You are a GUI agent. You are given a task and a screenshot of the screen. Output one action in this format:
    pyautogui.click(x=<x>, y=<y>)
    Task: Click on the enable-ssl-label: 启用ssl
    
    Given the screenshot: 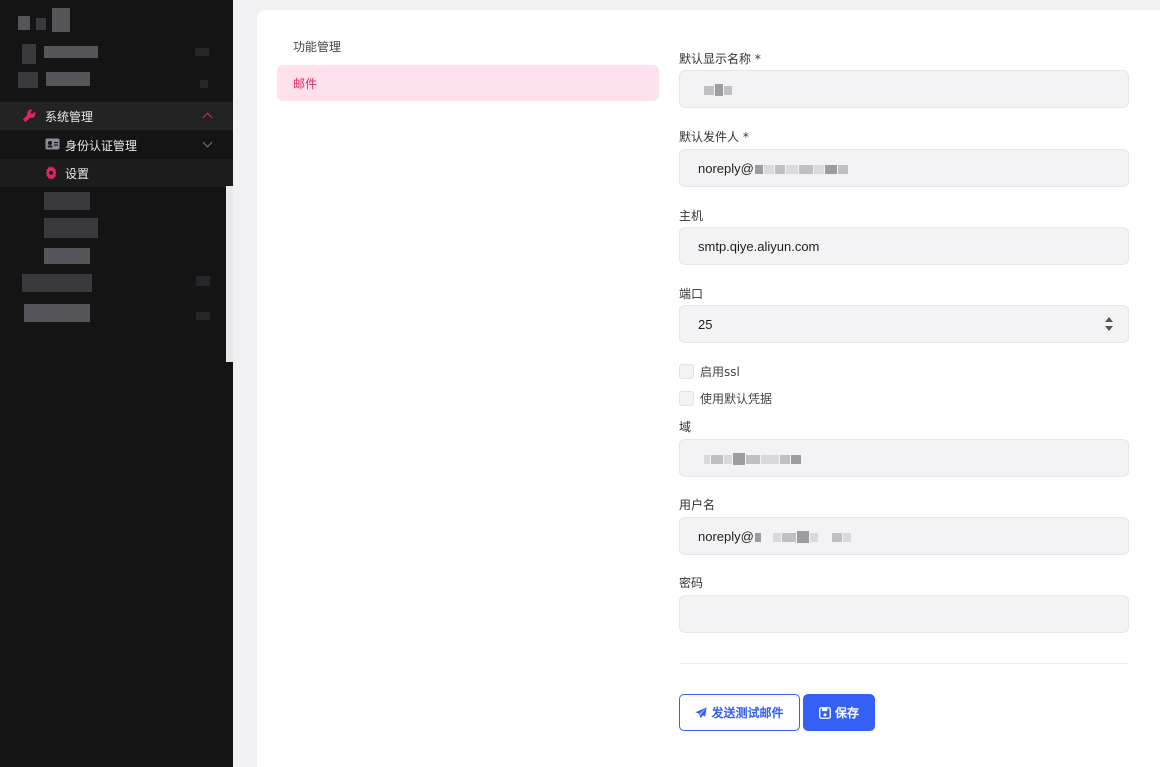 What is the action you would take?
    pyautogui.click(x=720, y=372)
    